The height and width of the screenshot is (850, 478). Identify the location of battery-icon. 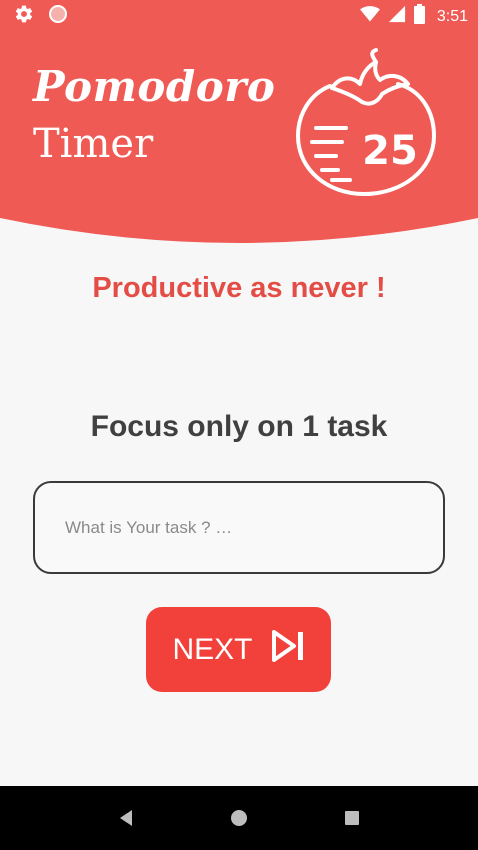
(419, 16).